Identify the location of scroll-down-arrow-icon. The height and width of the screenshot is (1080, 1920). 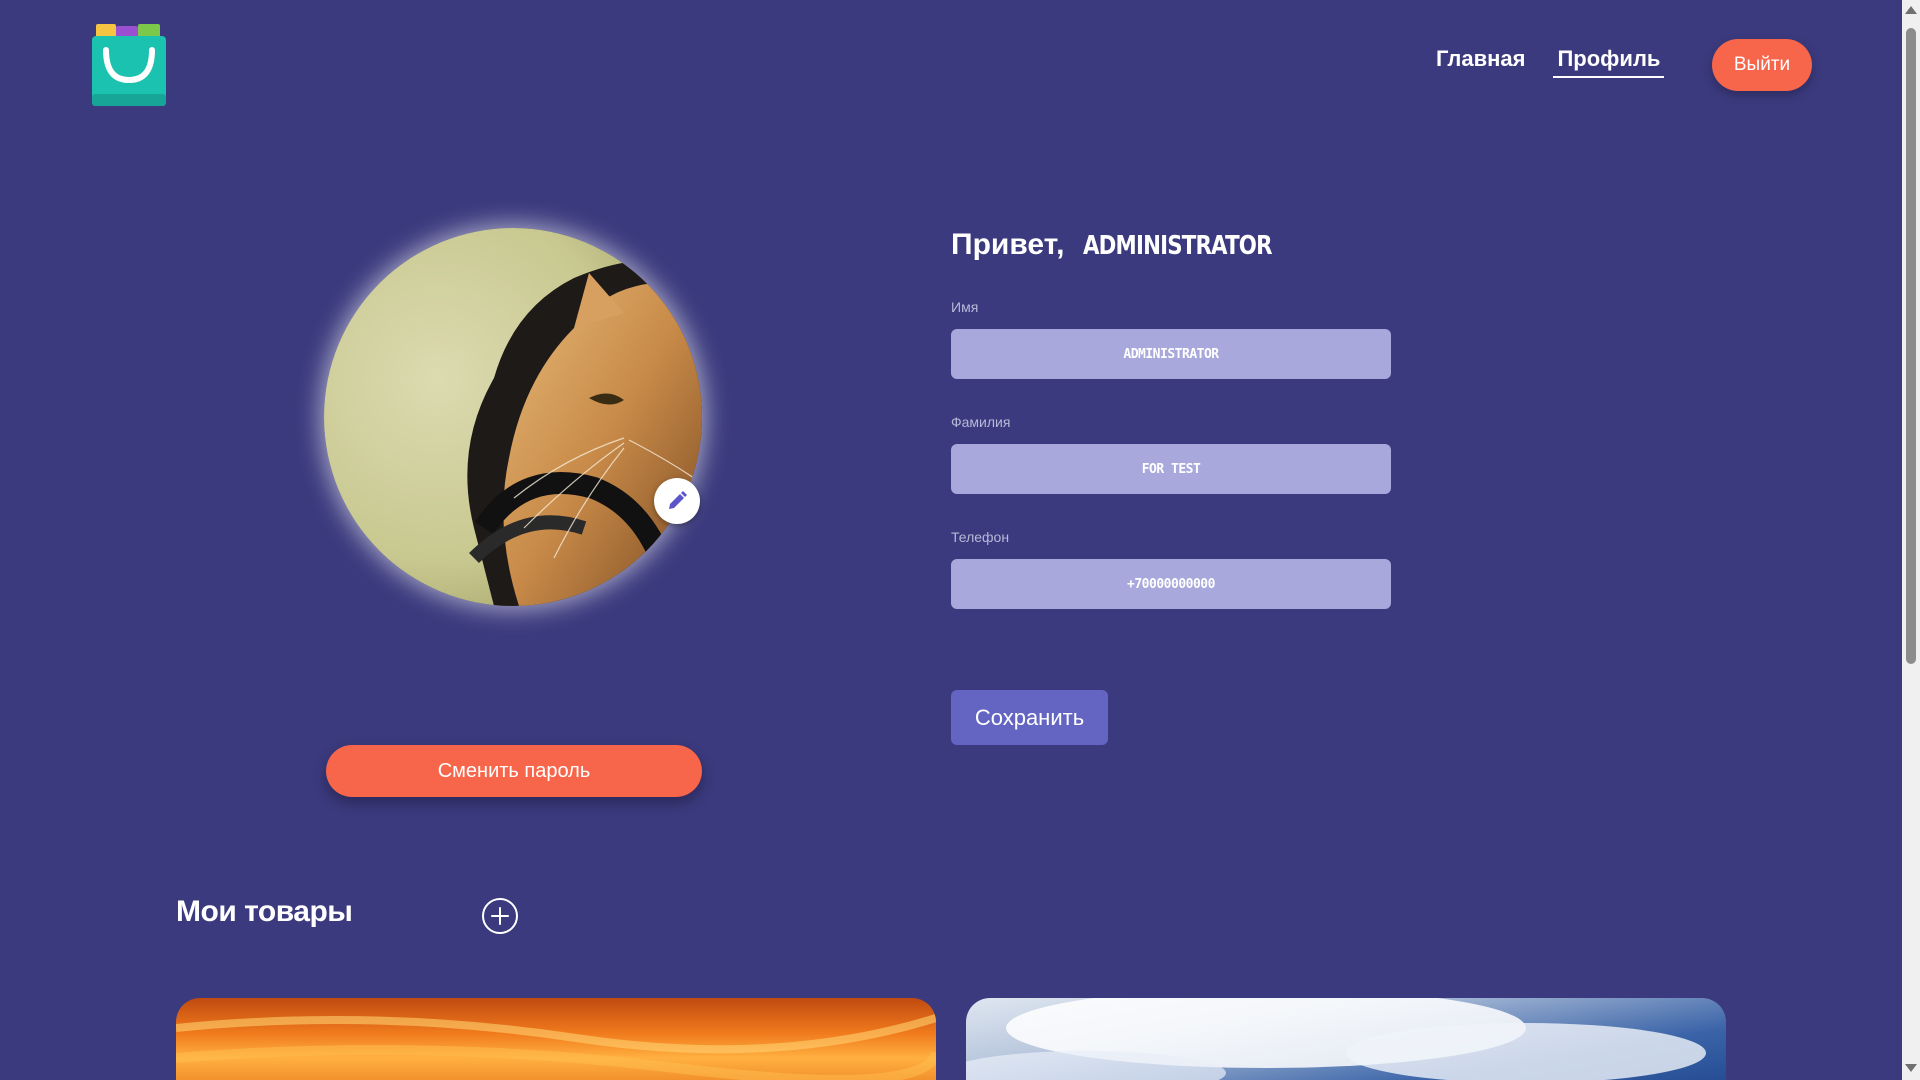
(1911, 1068).